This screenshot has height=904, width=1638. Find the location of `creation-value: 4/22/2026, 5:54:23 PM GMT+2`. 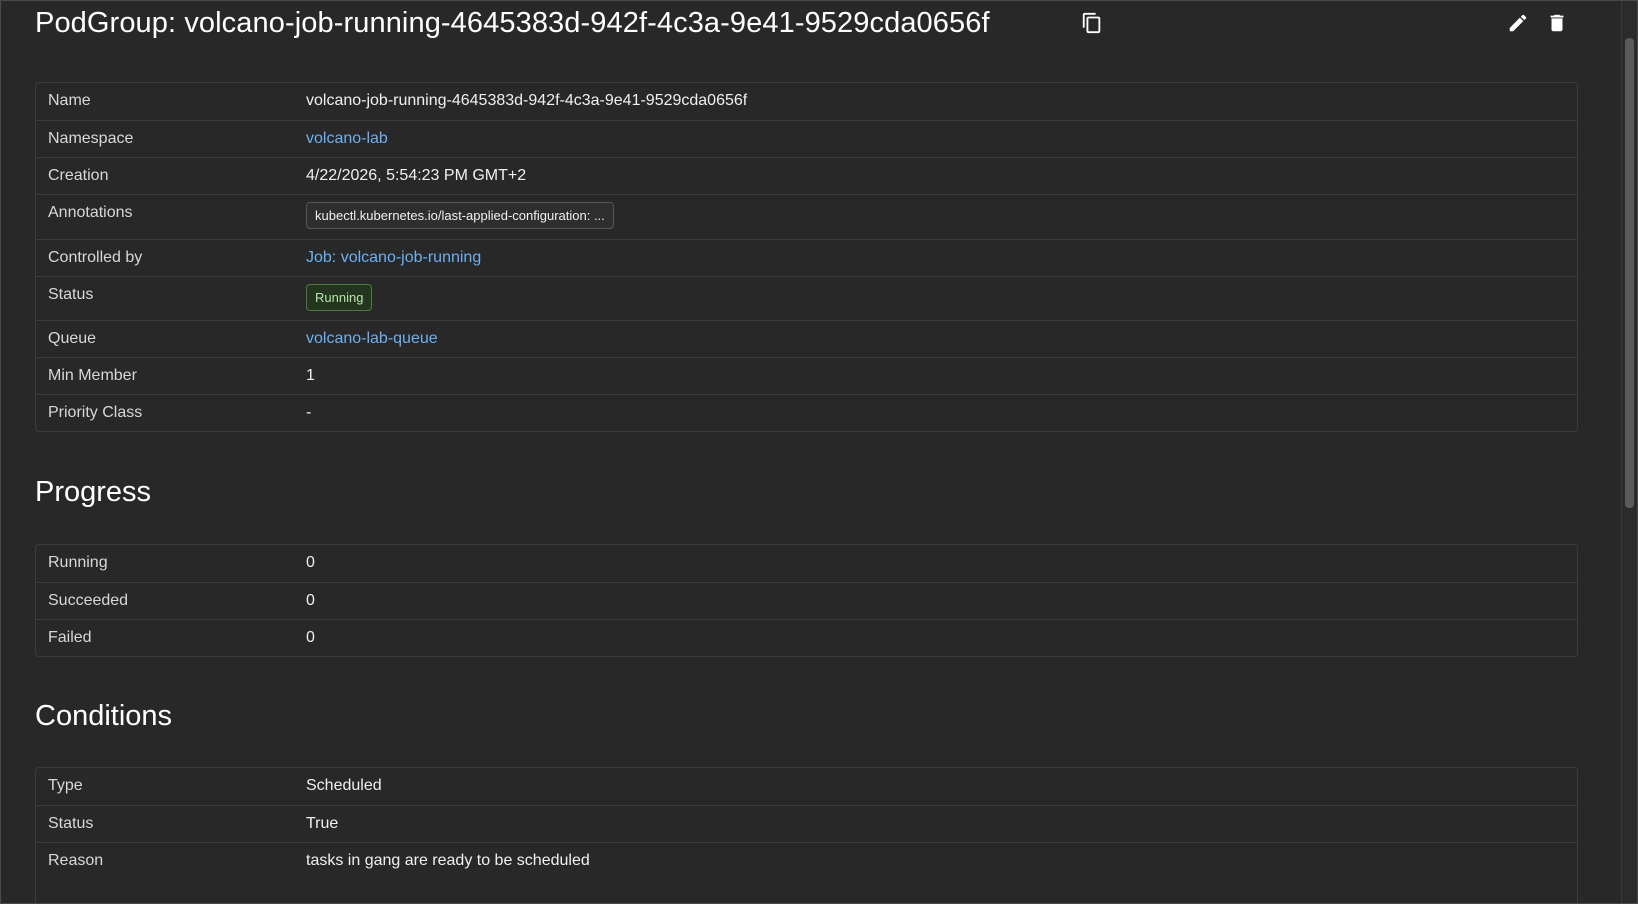

creation-value: 4/22/2026, 5:54:23 PM GMT+2 is located at coordinates (416, 175).